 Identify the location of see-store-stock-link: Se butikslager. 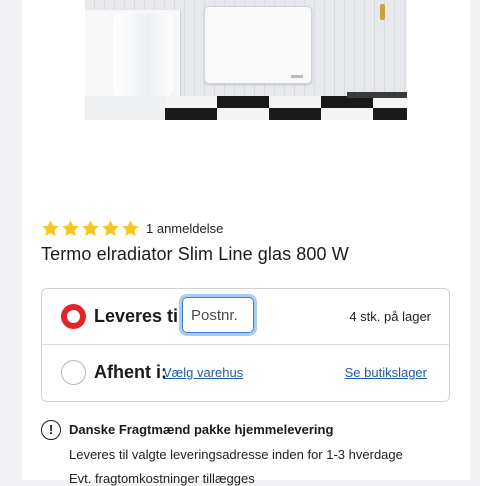
(386, 372).